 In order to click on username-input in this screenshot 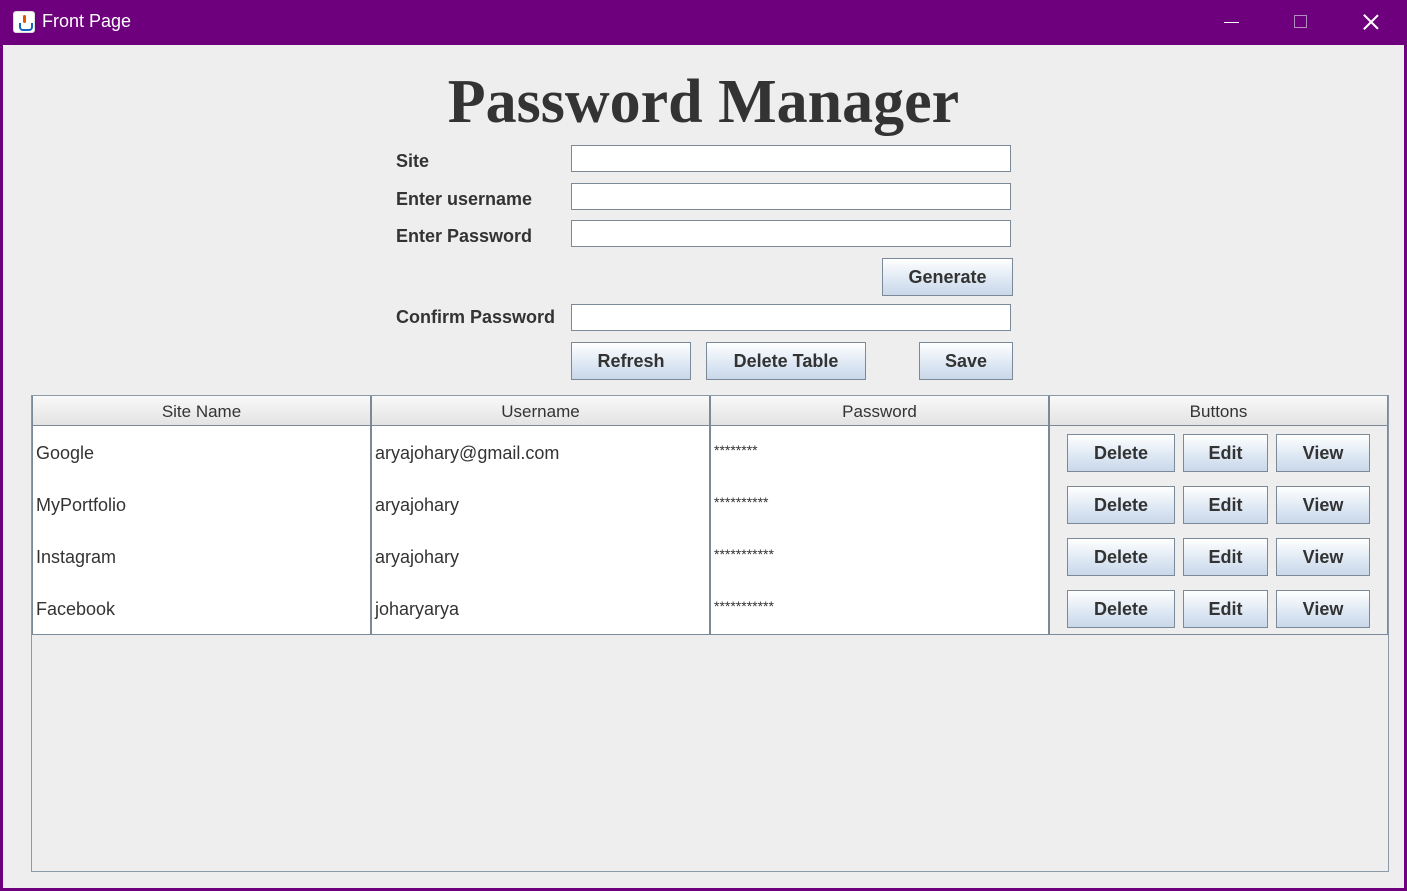, I will do `click(791, 196)`.